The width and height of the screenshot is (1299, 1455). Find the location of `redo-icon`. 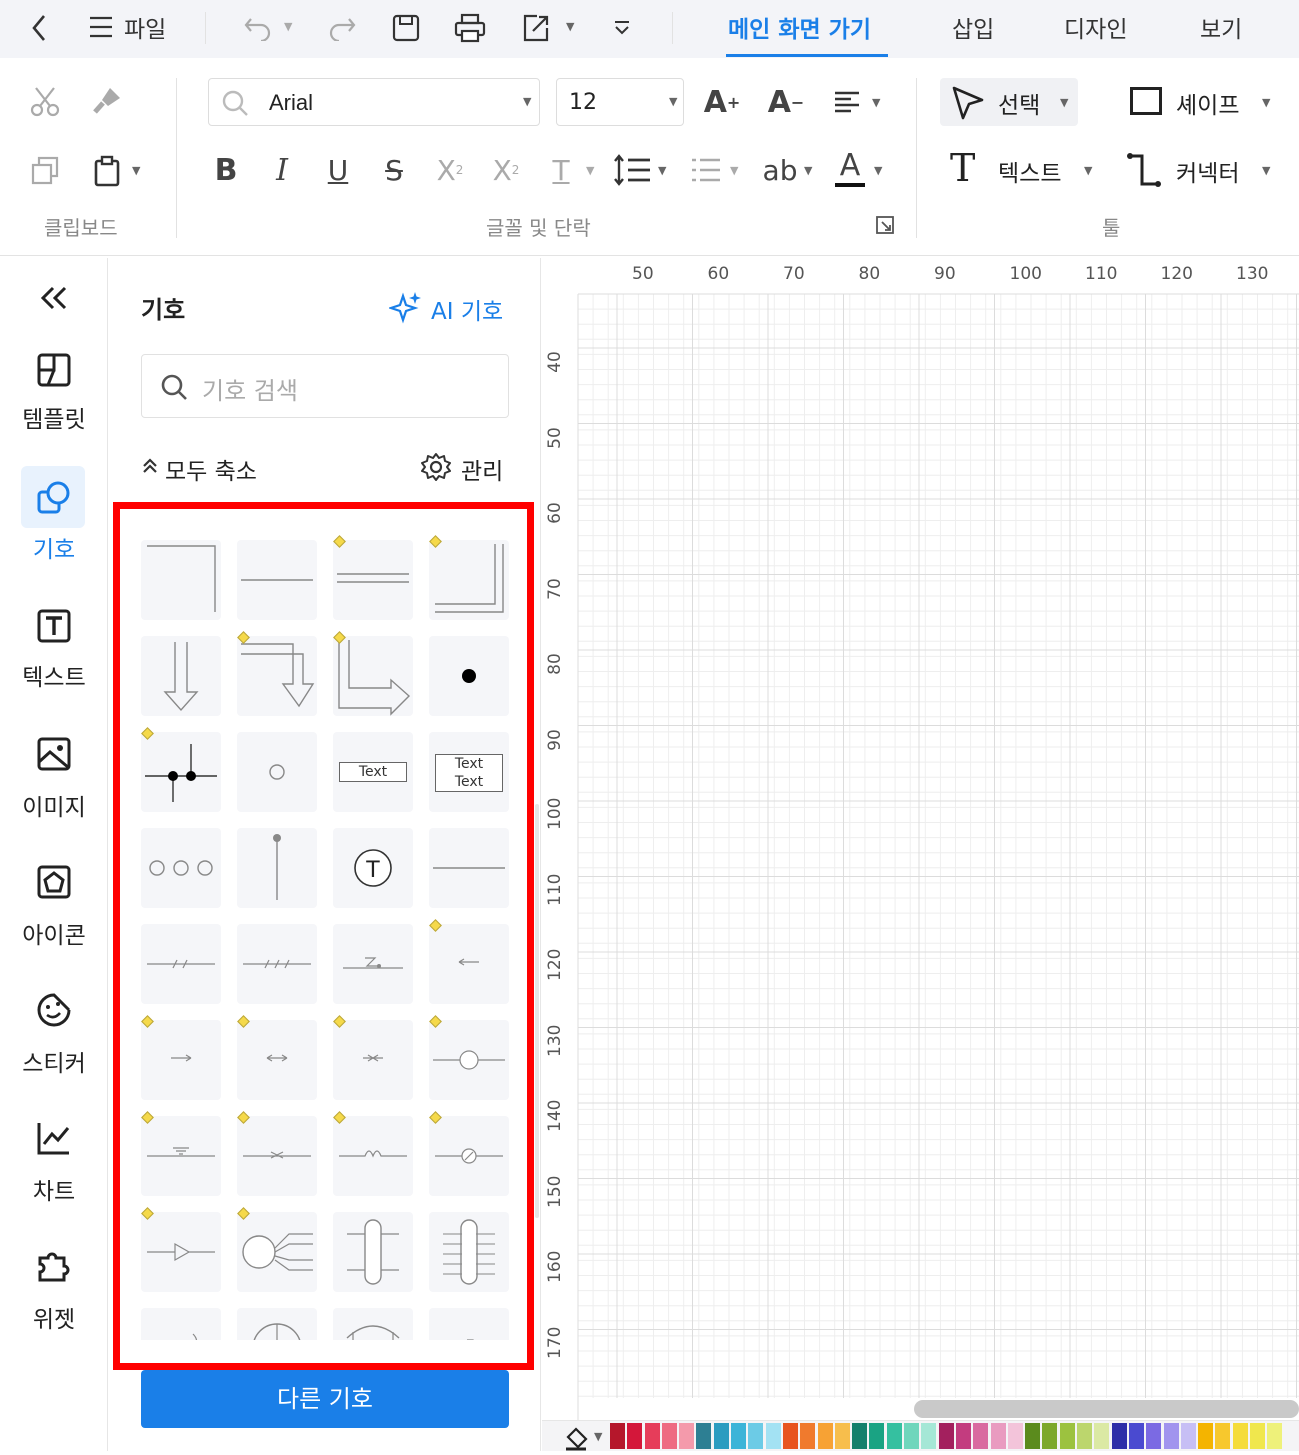

redo-icon is located at coordinates (342, 28).